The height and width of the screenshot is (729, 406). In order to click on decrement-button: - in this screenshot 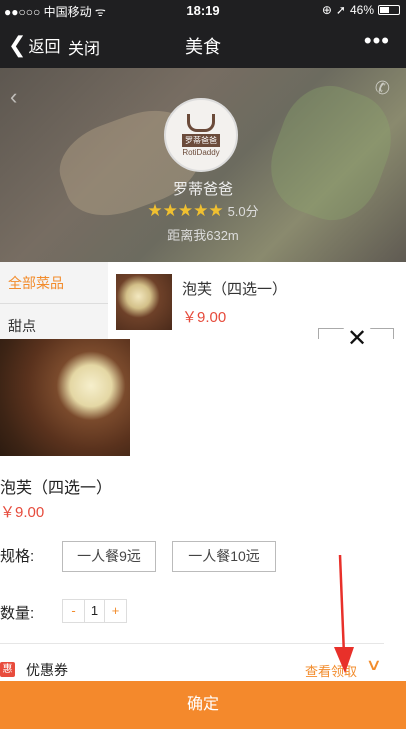, I will do `click(73, 611)`.